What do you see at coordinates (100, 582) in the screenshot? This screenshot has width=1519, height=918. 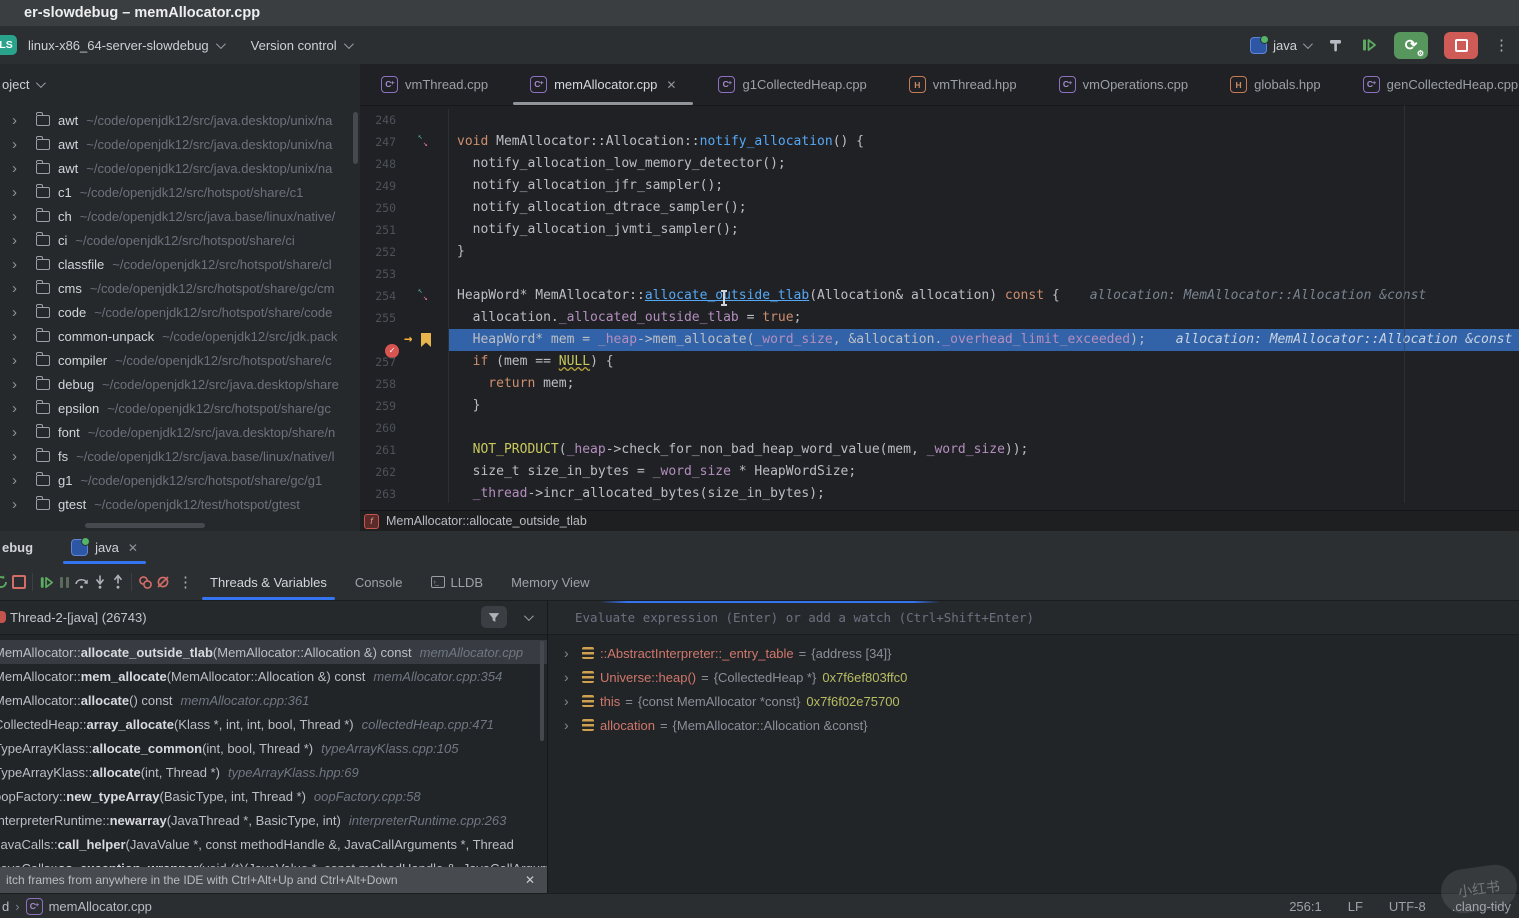 I see `step-into-icon` at bounding box center [100, 582].